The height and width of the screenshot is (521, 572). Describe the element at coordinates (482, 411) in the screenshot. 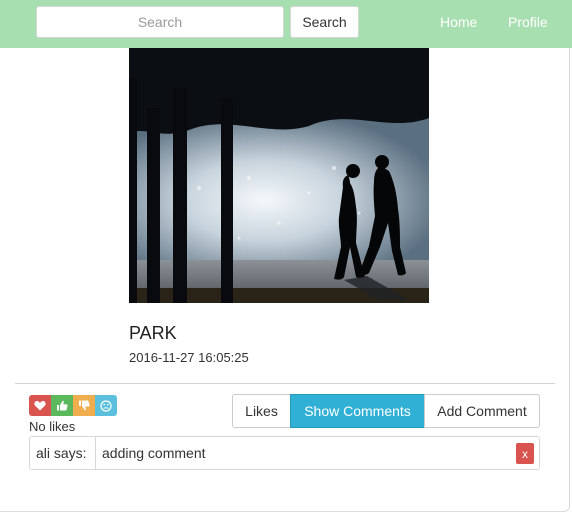

I see `add-comment-button: Add Comment` at that location.